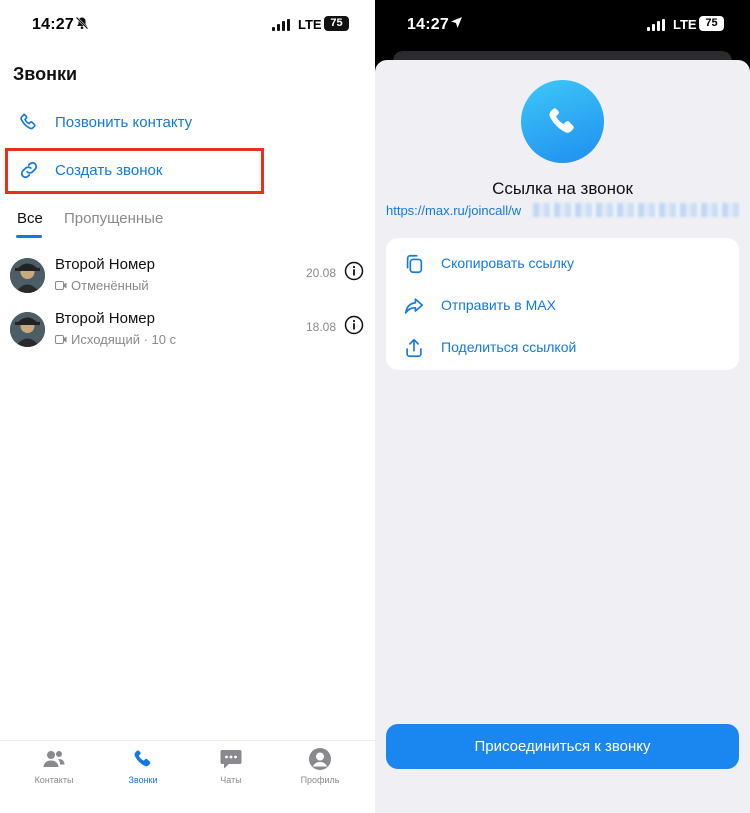  Describe the element at coordinates (187, 222) in the screenshot. I see `calls-tabs: Все Пропущенные` at that location.